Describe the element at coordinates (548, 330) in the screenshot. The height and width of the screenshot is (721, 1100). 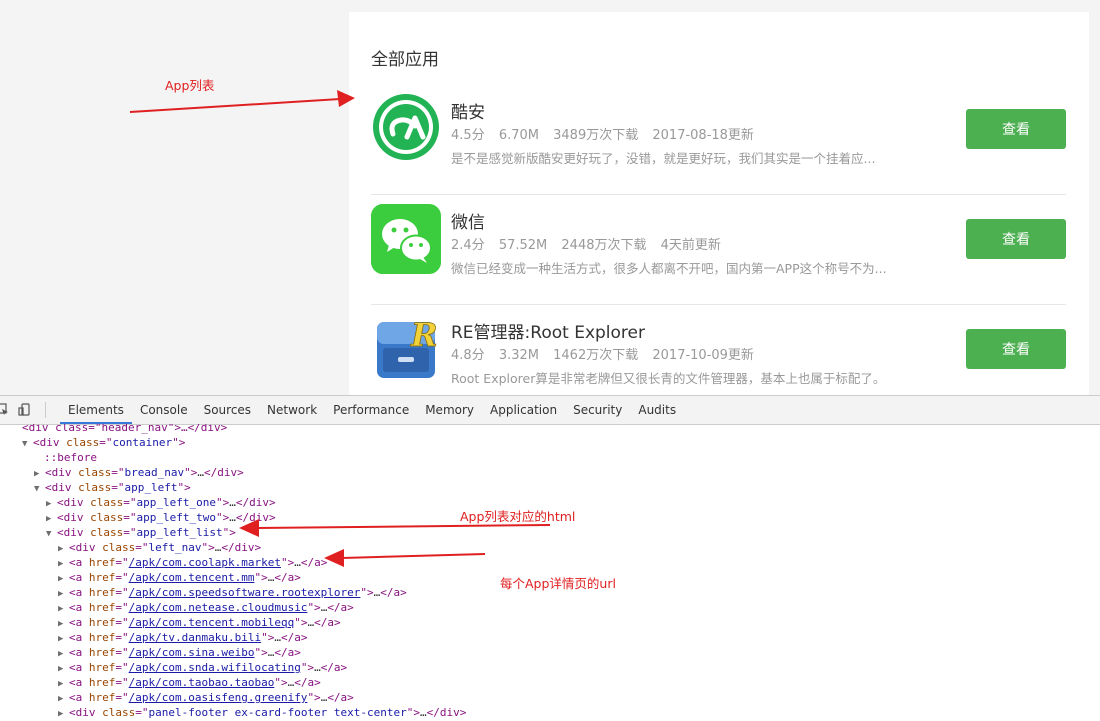
I see `app-name: RE管理器:Root Explorer` at that location.